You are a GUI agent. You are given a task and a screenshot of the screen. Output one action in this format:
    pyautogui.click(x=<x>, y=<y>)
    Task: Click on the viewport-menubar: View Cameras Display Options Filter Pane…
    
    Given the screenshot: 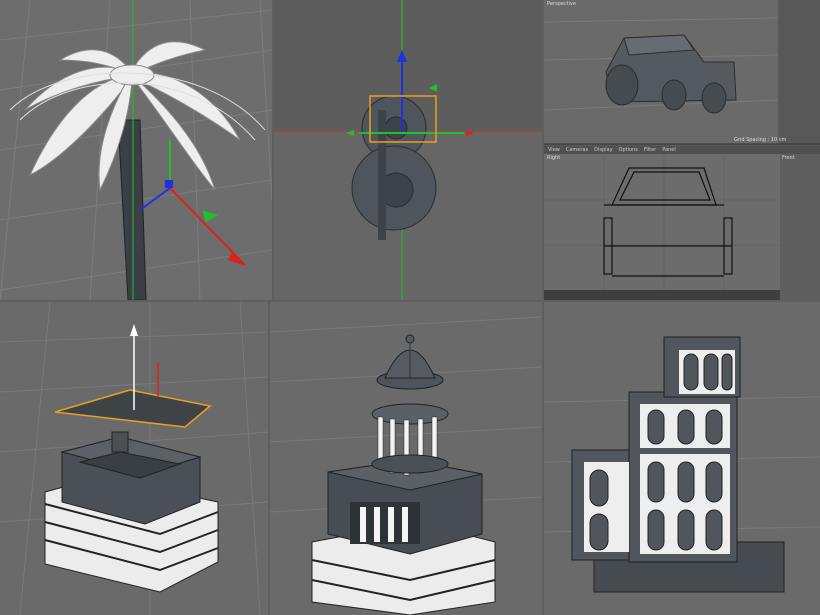 What is the action you would take?
    pyautogui.click(x=682, y=150)
    